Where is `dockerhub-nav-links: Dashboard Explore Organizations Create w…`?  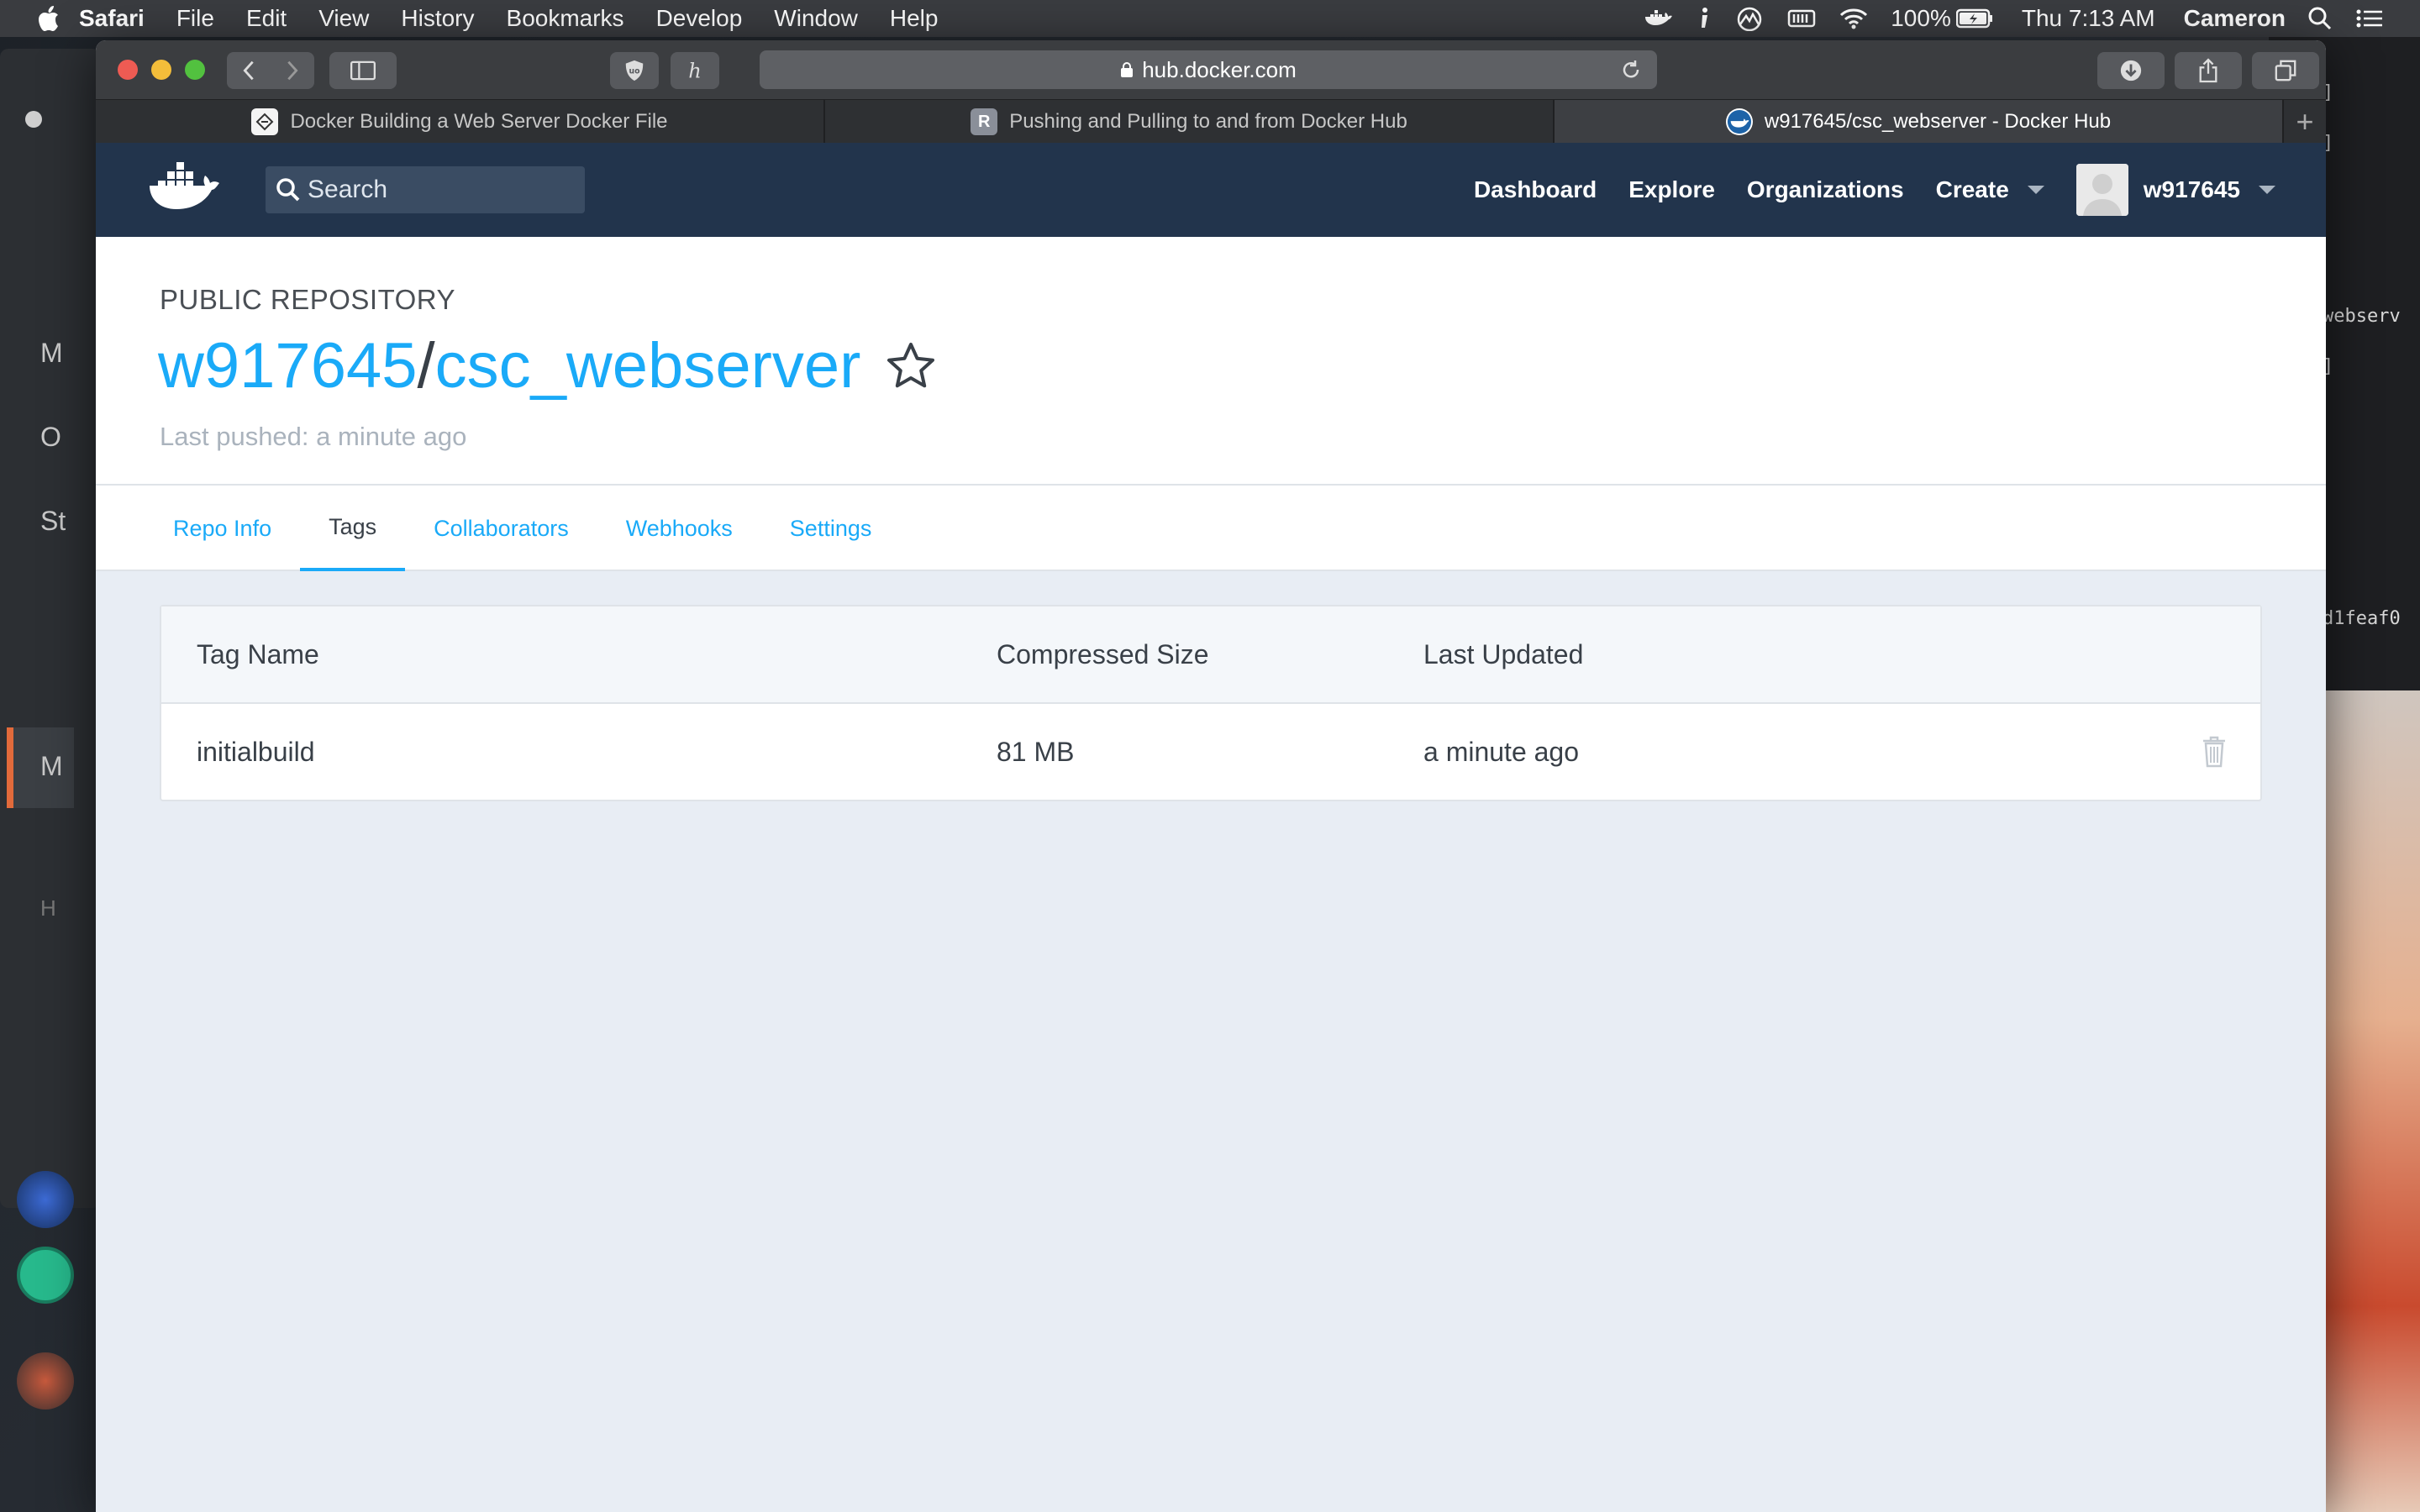 dockerhub-nav-links: Dashboard Explore Organizations Create w… is located at coordinates (1859, 190).